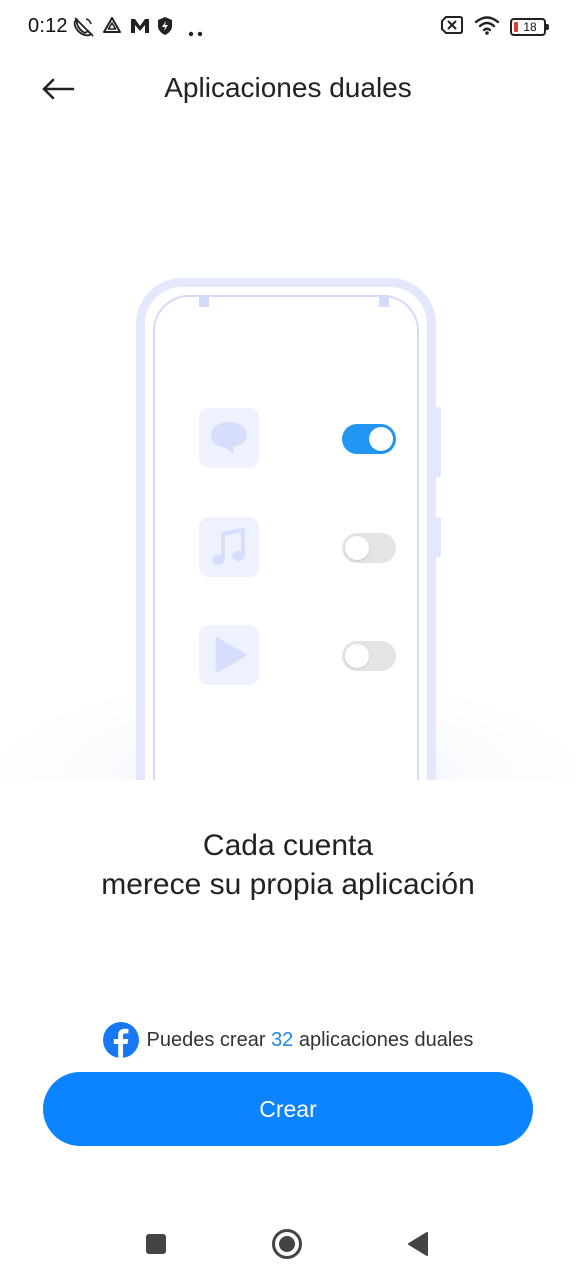 The height and width of the screenshot is (1280, 576). What do you see at coordinates (120, 1040) in the screenshot?
I see `facebook-icon` at bounding box center [120, 1040].